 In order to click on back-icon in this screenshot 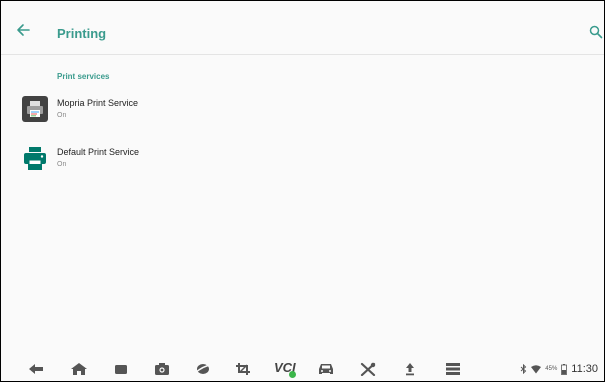, I will do `click(36, 369)`.